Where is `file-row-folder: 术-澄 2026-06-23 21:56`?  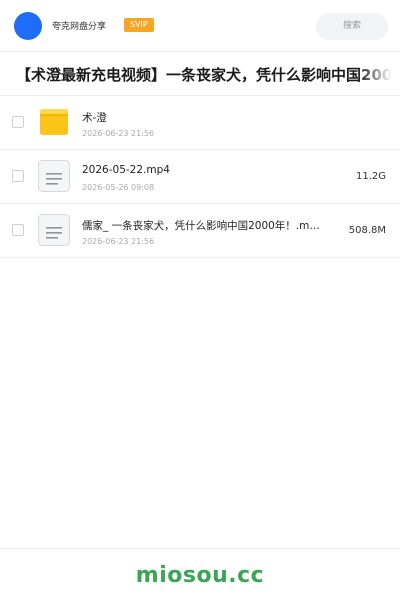
file-row-folder: 术-澄 2026-06-23 21:56 is located at coordinates (200, 123).